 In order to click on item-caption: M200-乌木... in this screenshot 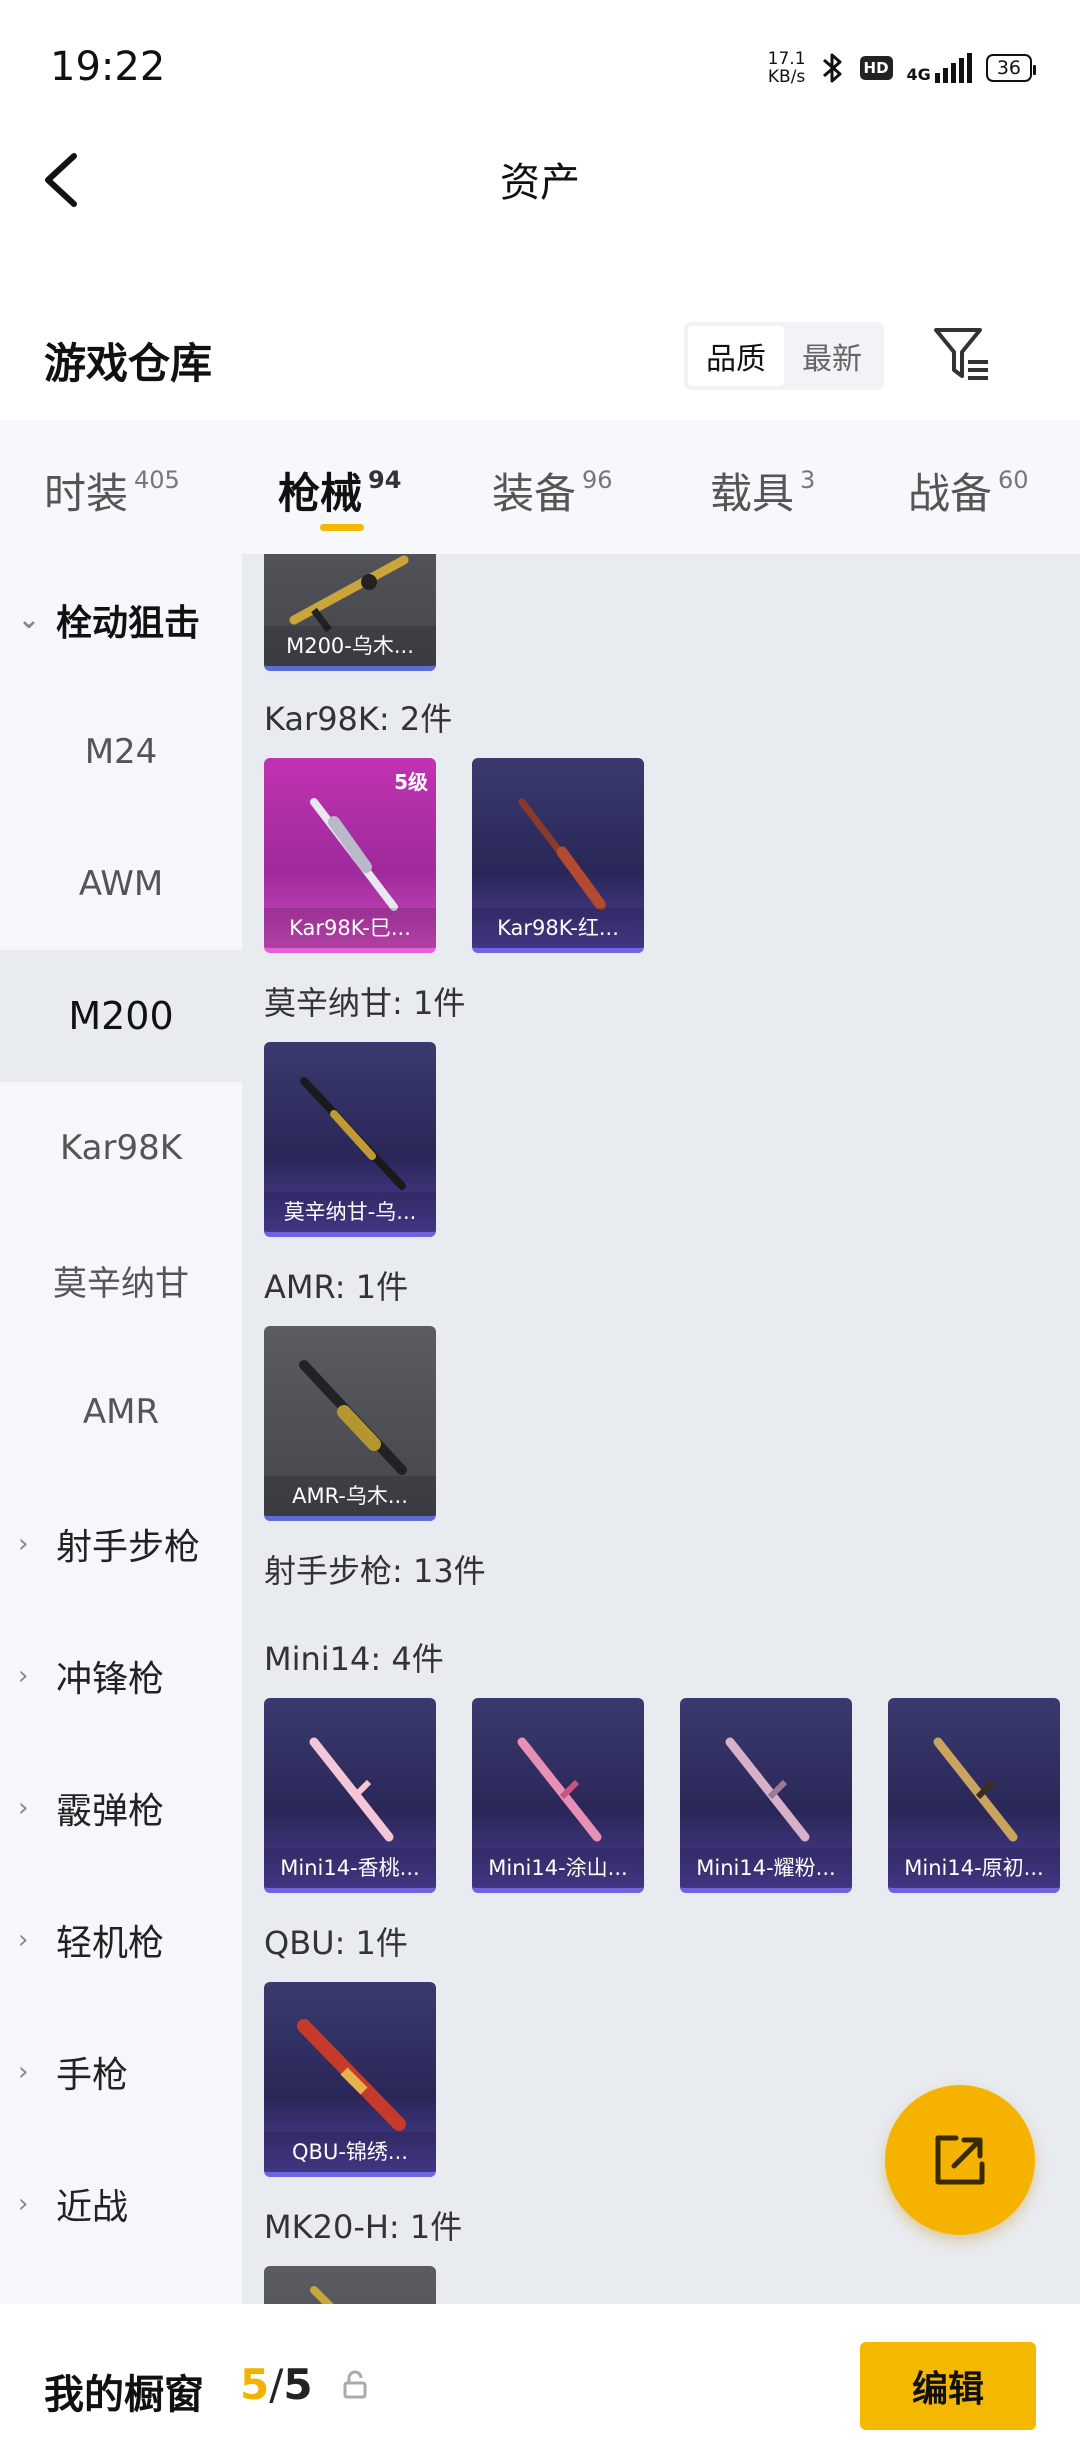, I will do `click(350, 646)`.